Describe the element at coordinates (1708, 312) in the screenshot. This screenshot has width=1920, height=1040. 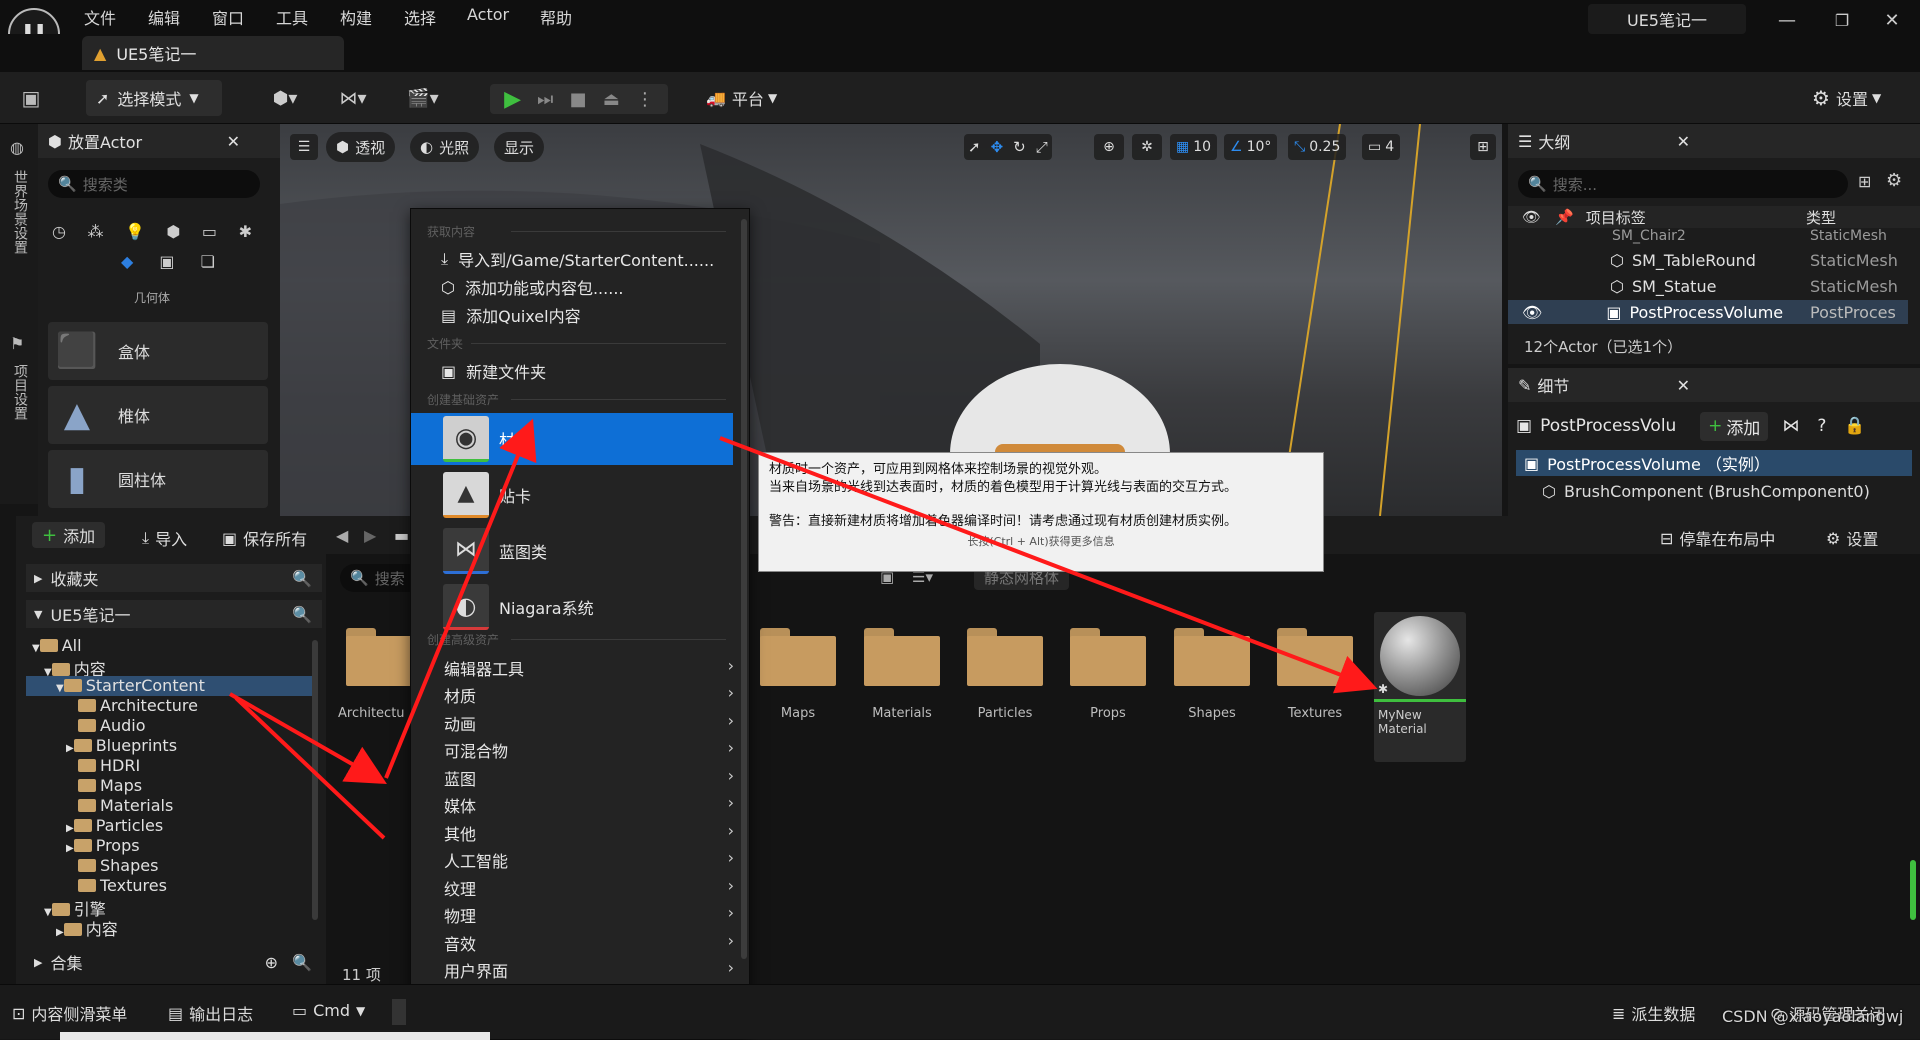
I see `outliner-row-selected: 👁 ▣ PostProcessVolume PostProces` at that location.